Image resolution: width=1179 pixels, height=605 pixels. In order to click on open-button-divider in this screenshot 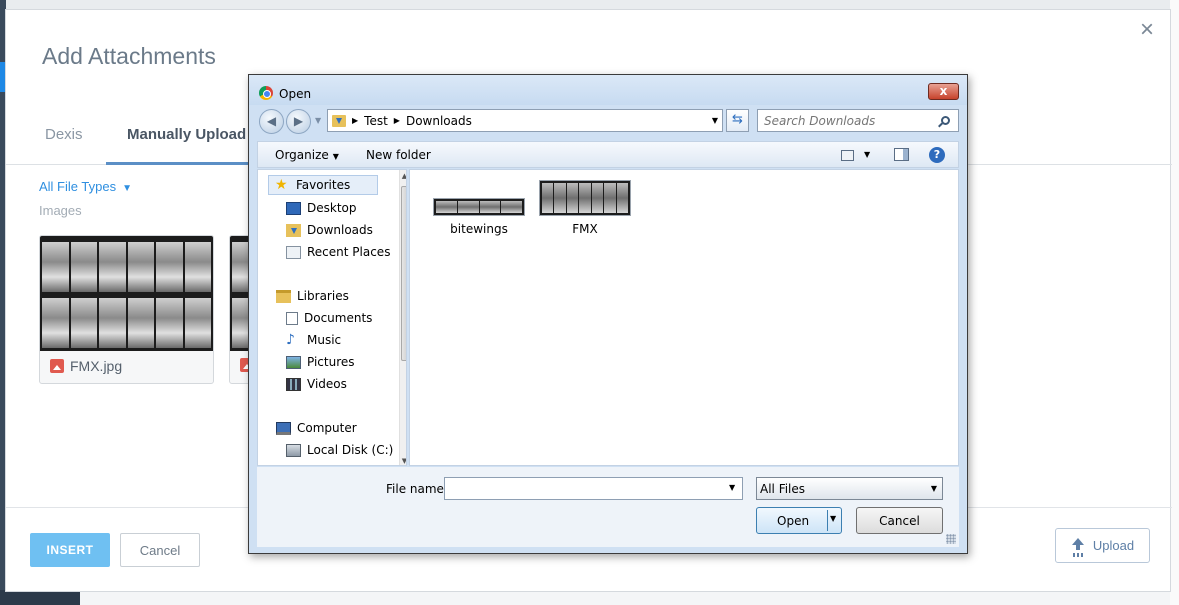, I will do `click(827, 520)`.